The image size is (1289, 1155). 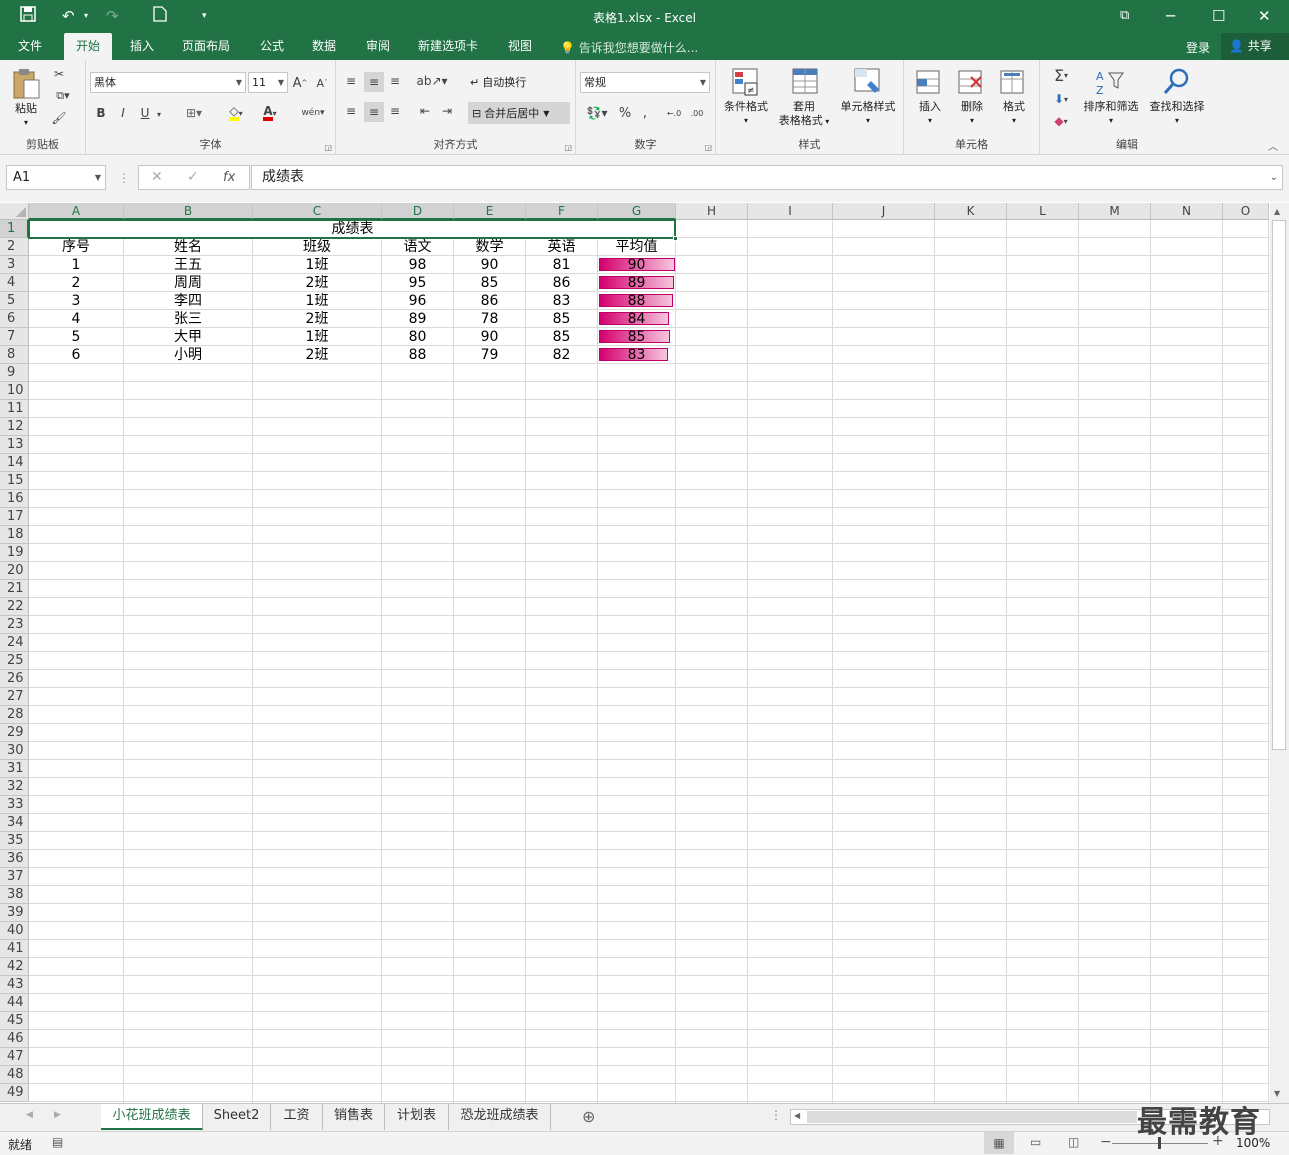 What do you see at coordinates (351, 111) in the screenshot?
I see `align-left-icon: ≡` at bounding box center [351, 111].